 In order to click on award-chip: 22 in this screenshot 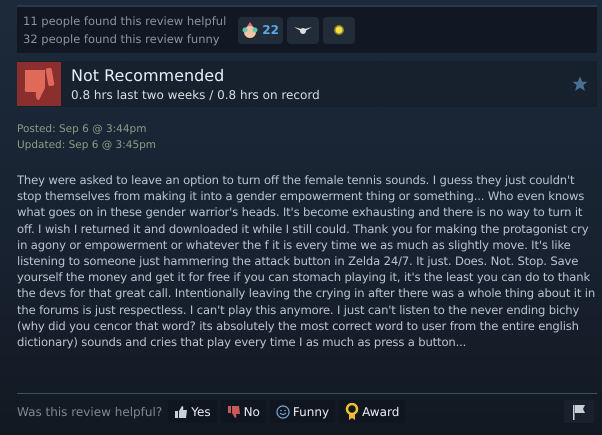, I will do `click(260, 30)`.